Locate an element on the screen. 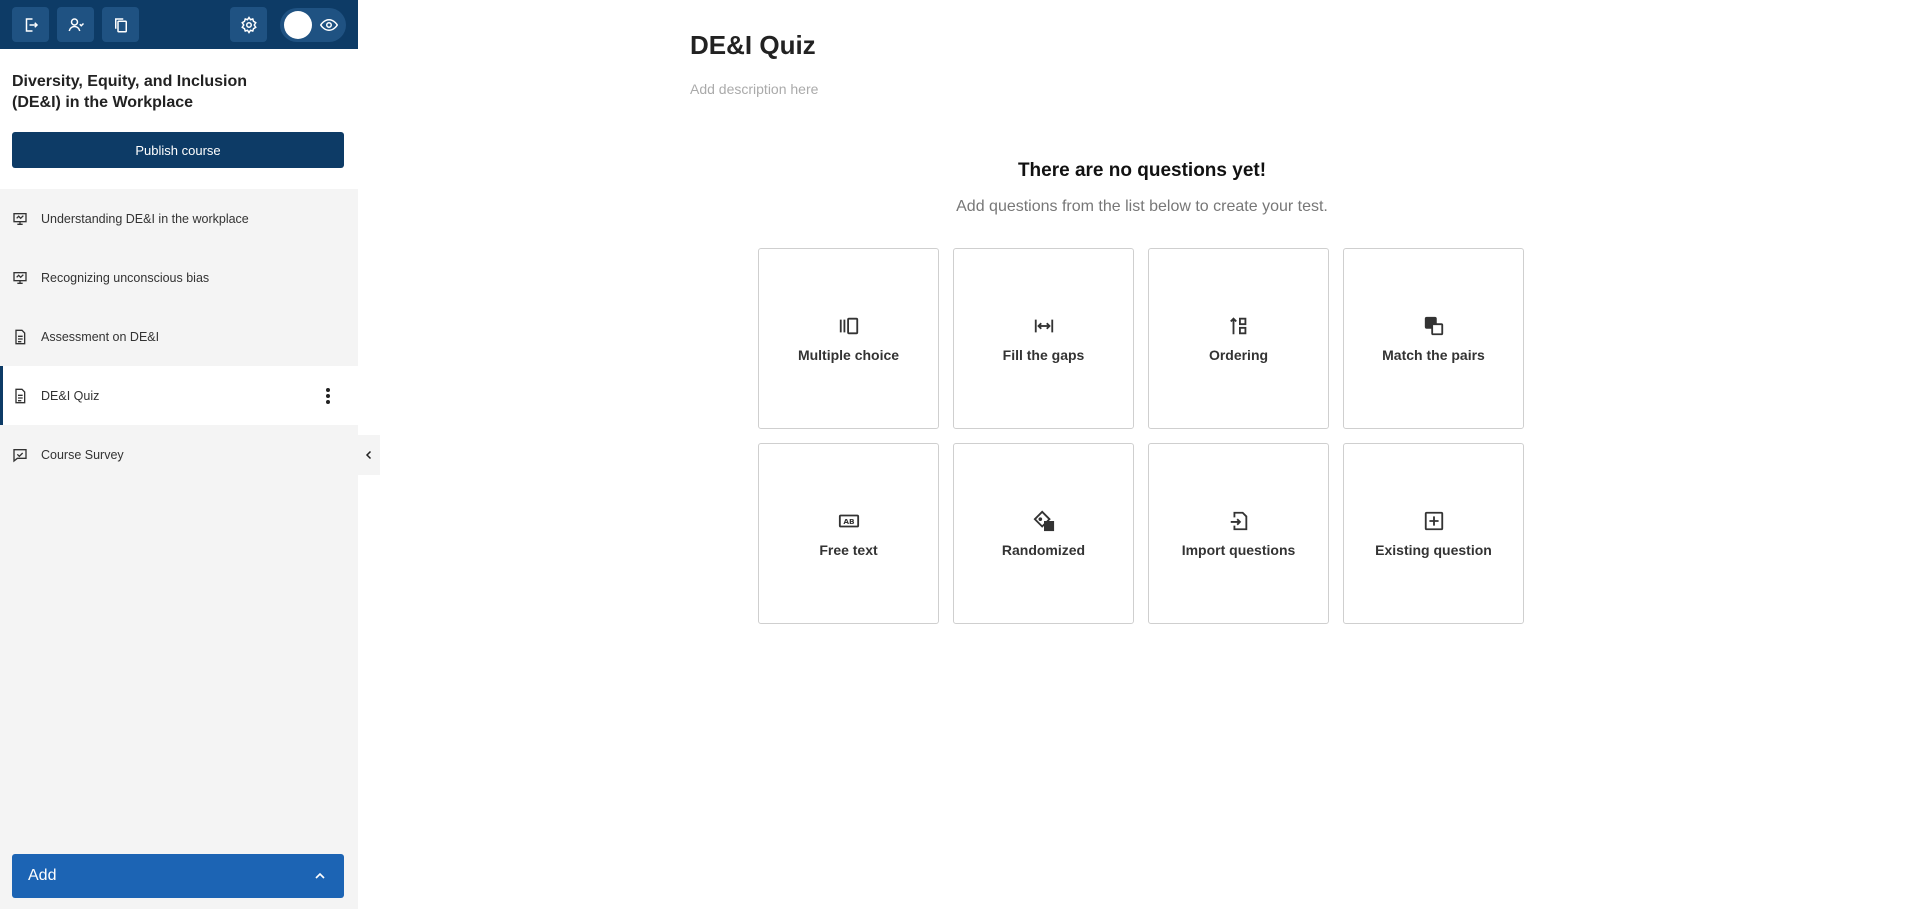 Image resolution: width=1919 pixels, height=909 pixels. svg-text: AB is located at coordinates (849, 521).